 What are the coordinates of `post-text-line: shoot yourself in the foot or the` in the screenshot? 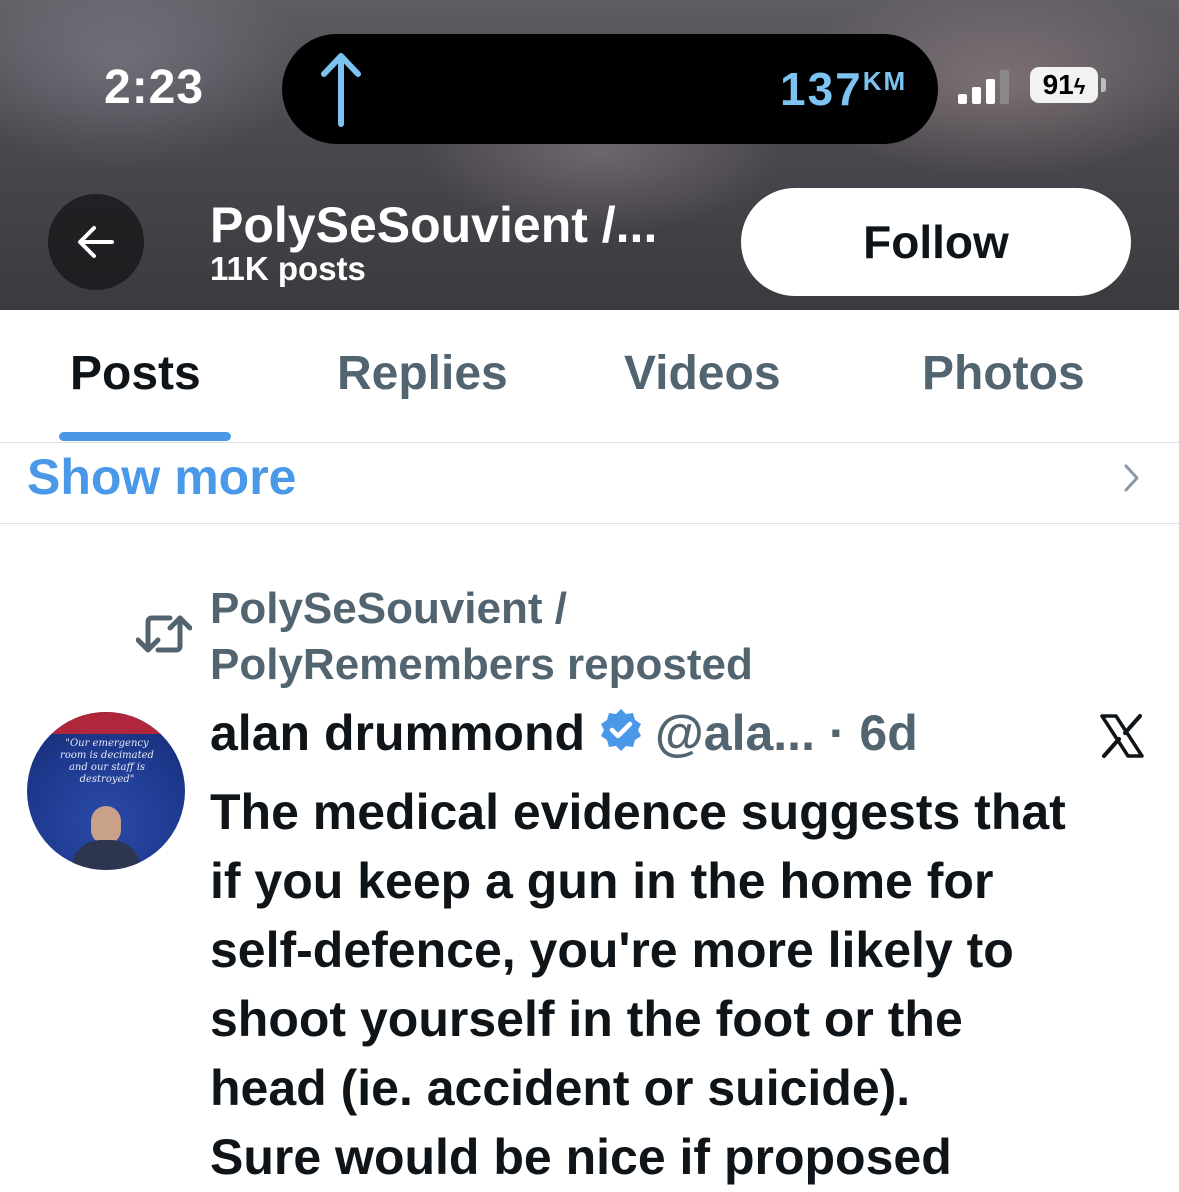 It's located at (586, 1019).